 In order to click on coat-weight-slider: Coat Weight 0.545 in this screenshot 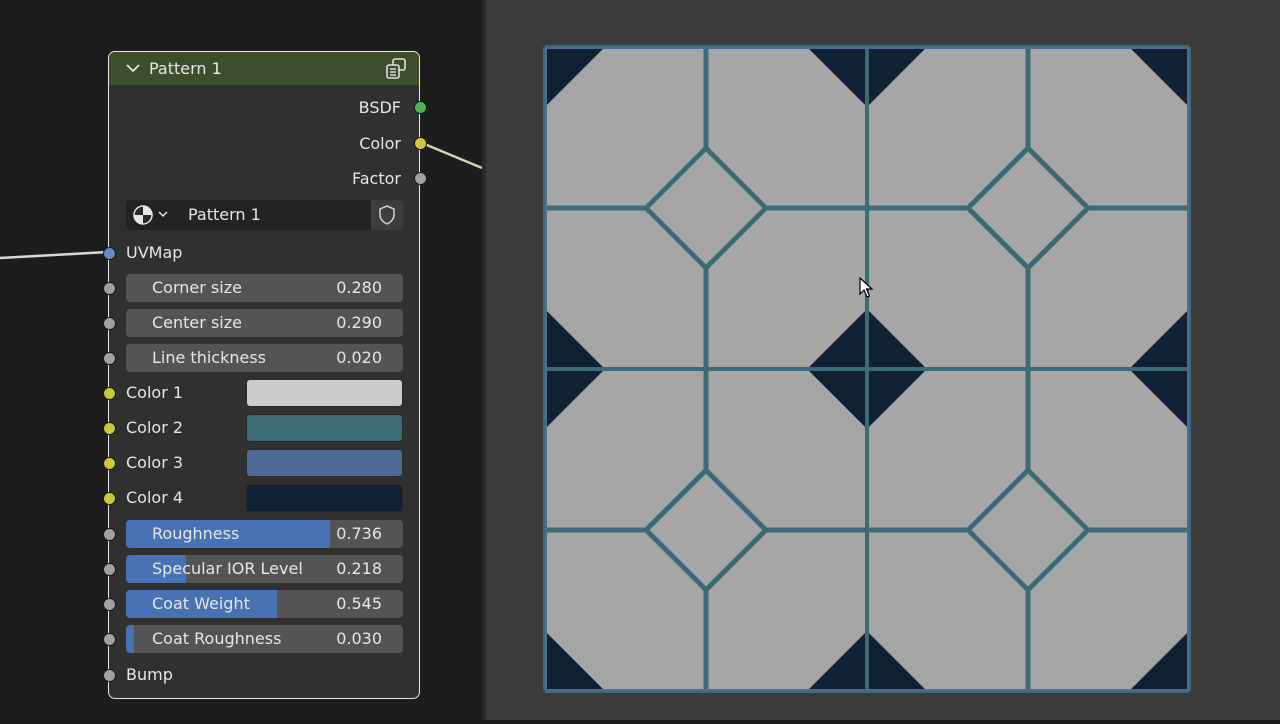, I will do `click(264, 604)`.